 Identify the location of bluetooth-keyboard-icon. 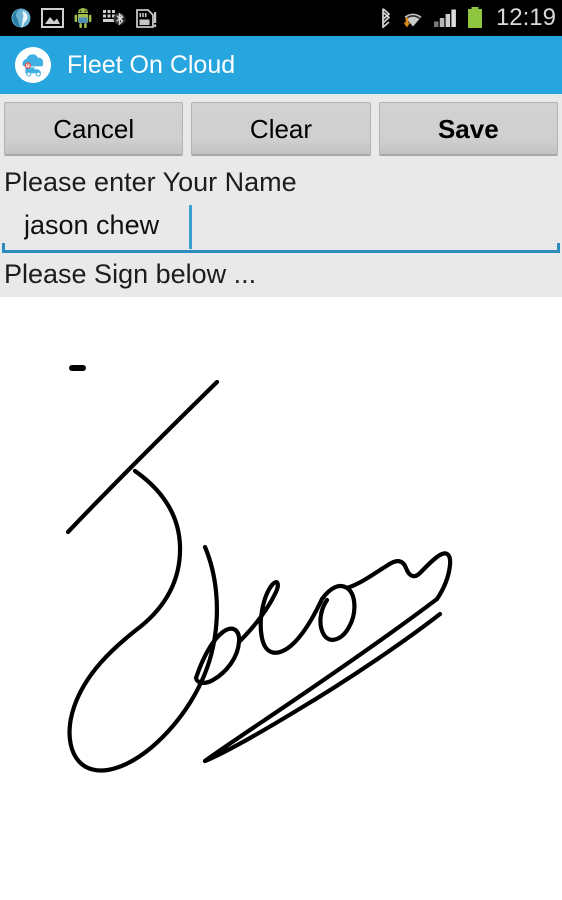
(114, 18).